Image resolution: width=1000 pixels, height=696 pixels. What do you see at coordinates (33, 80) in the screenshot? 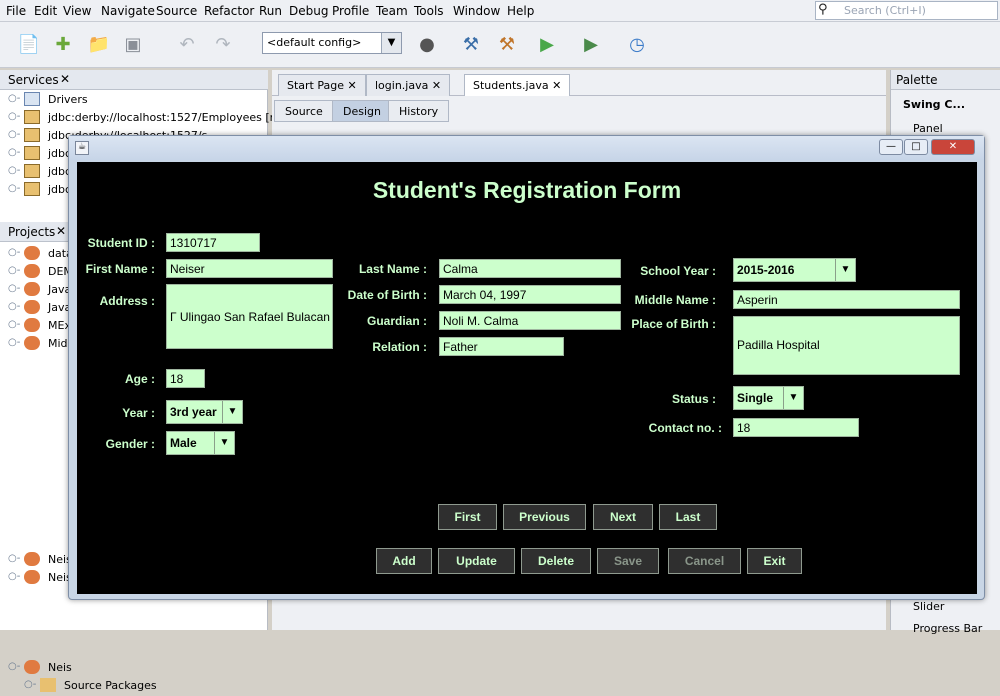
I see `services-title: Services` at bounding box center [33, 80].